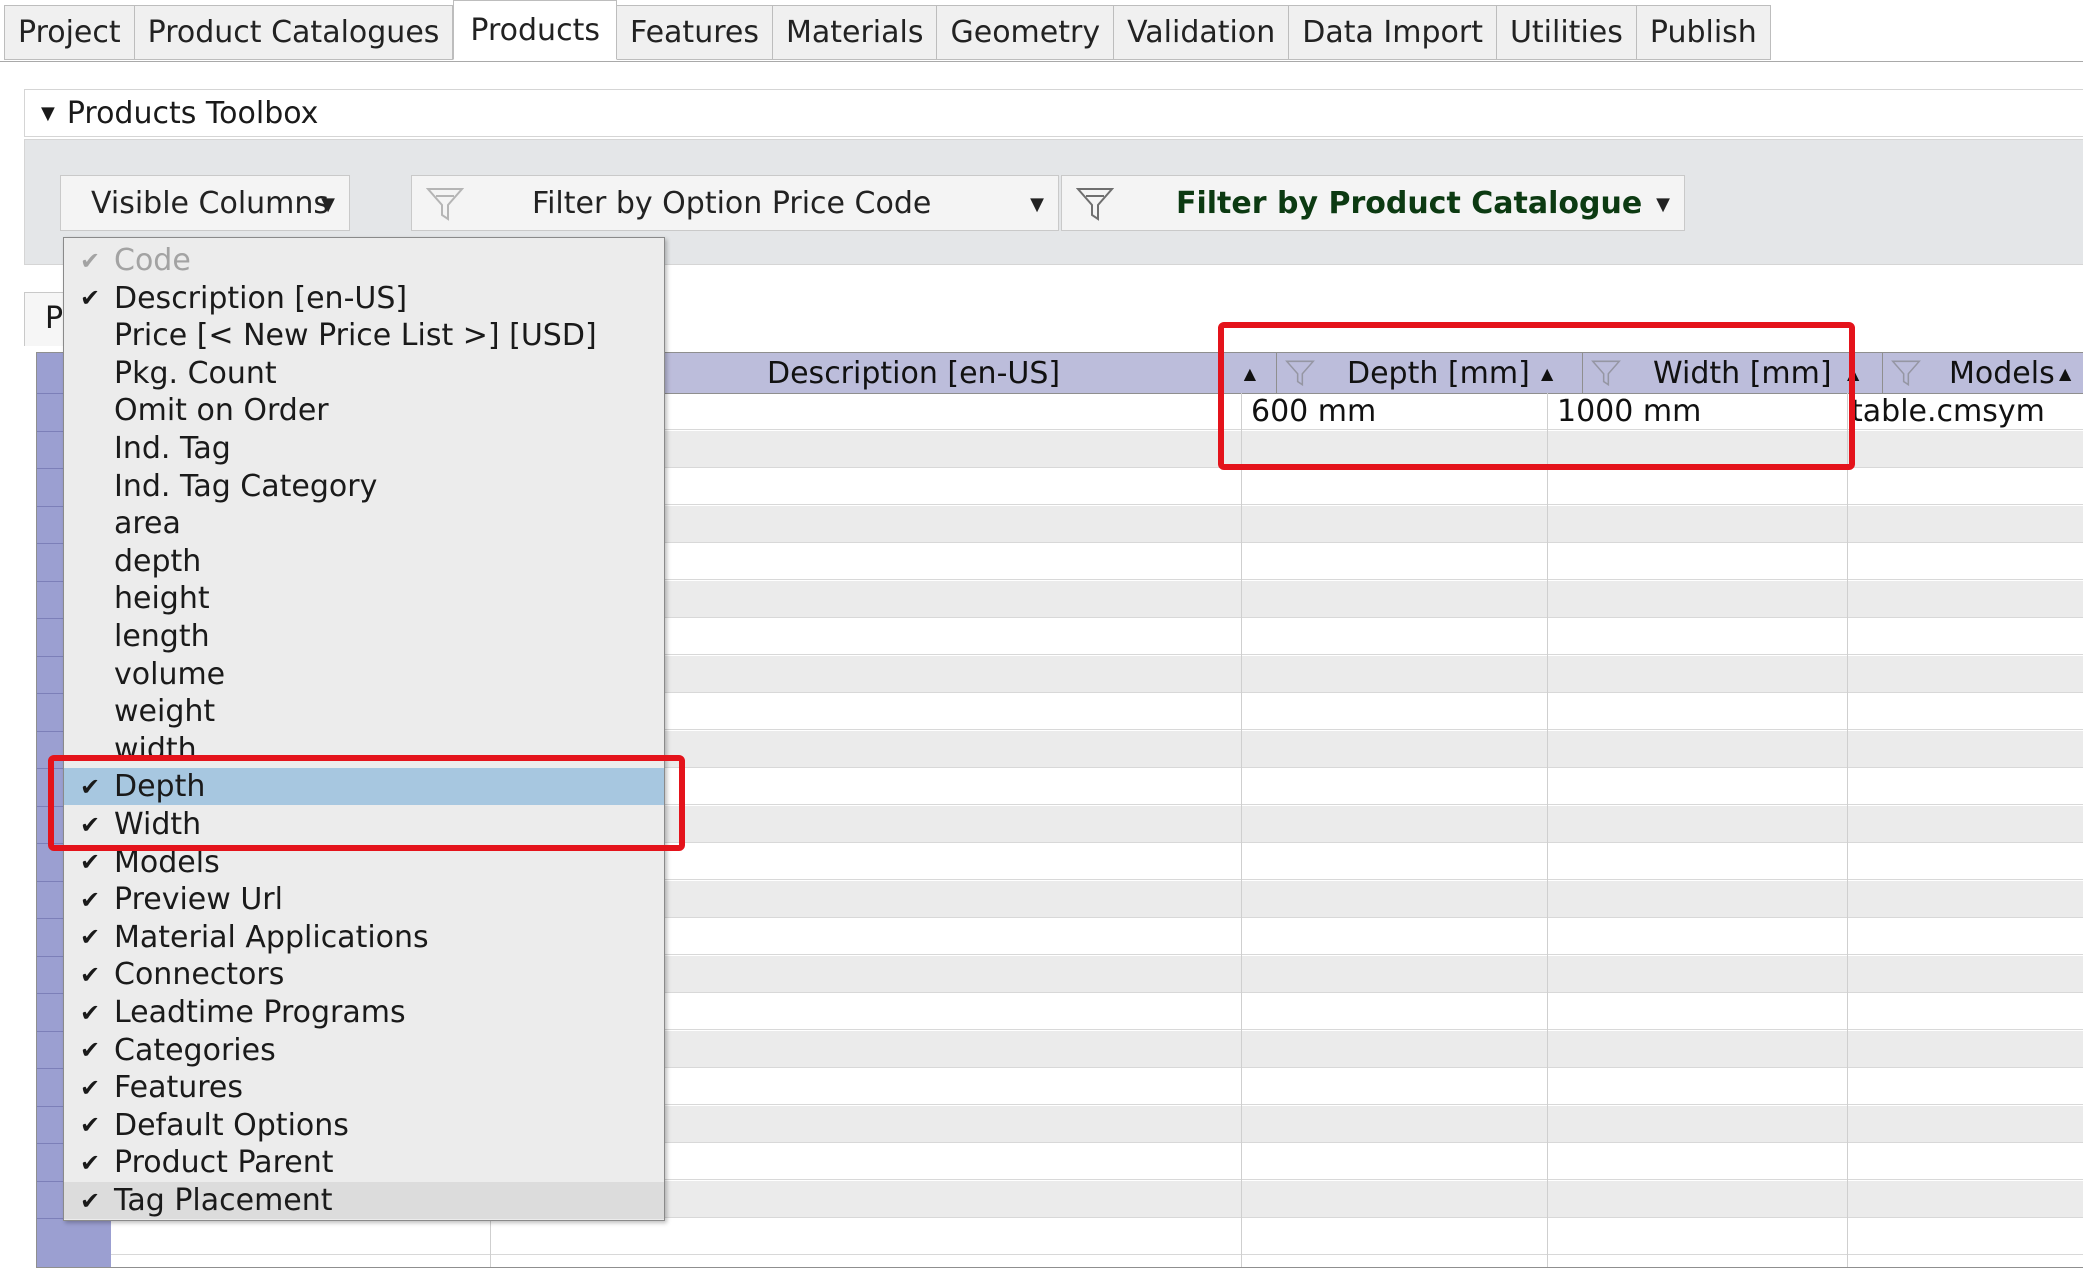  I want to click on menu-item-label: weight, so click(165, 712).